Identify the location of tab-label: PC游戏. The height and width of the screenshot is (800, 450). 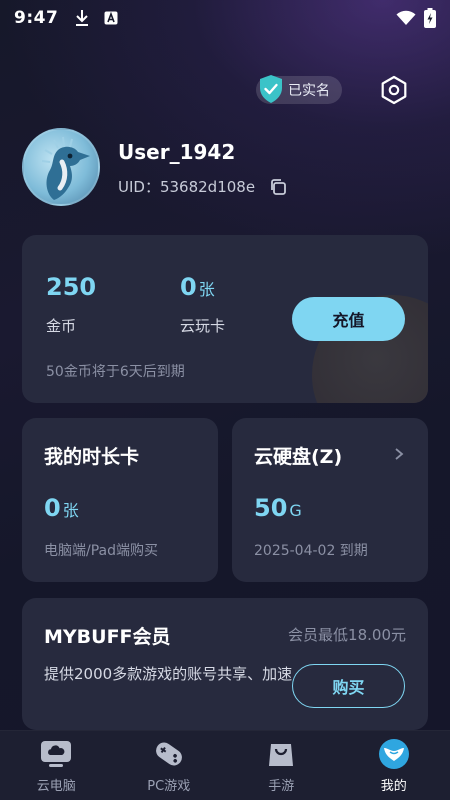
(169, 786).